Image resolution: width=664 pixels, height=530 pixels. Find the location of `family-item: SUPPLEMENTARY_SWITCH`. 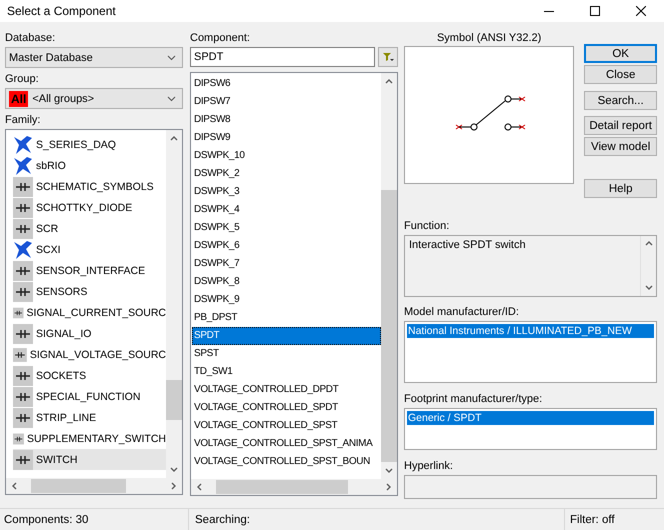

family-item: SUPPLEMENTARY_SWITCH is located at coordinates (89, 438).